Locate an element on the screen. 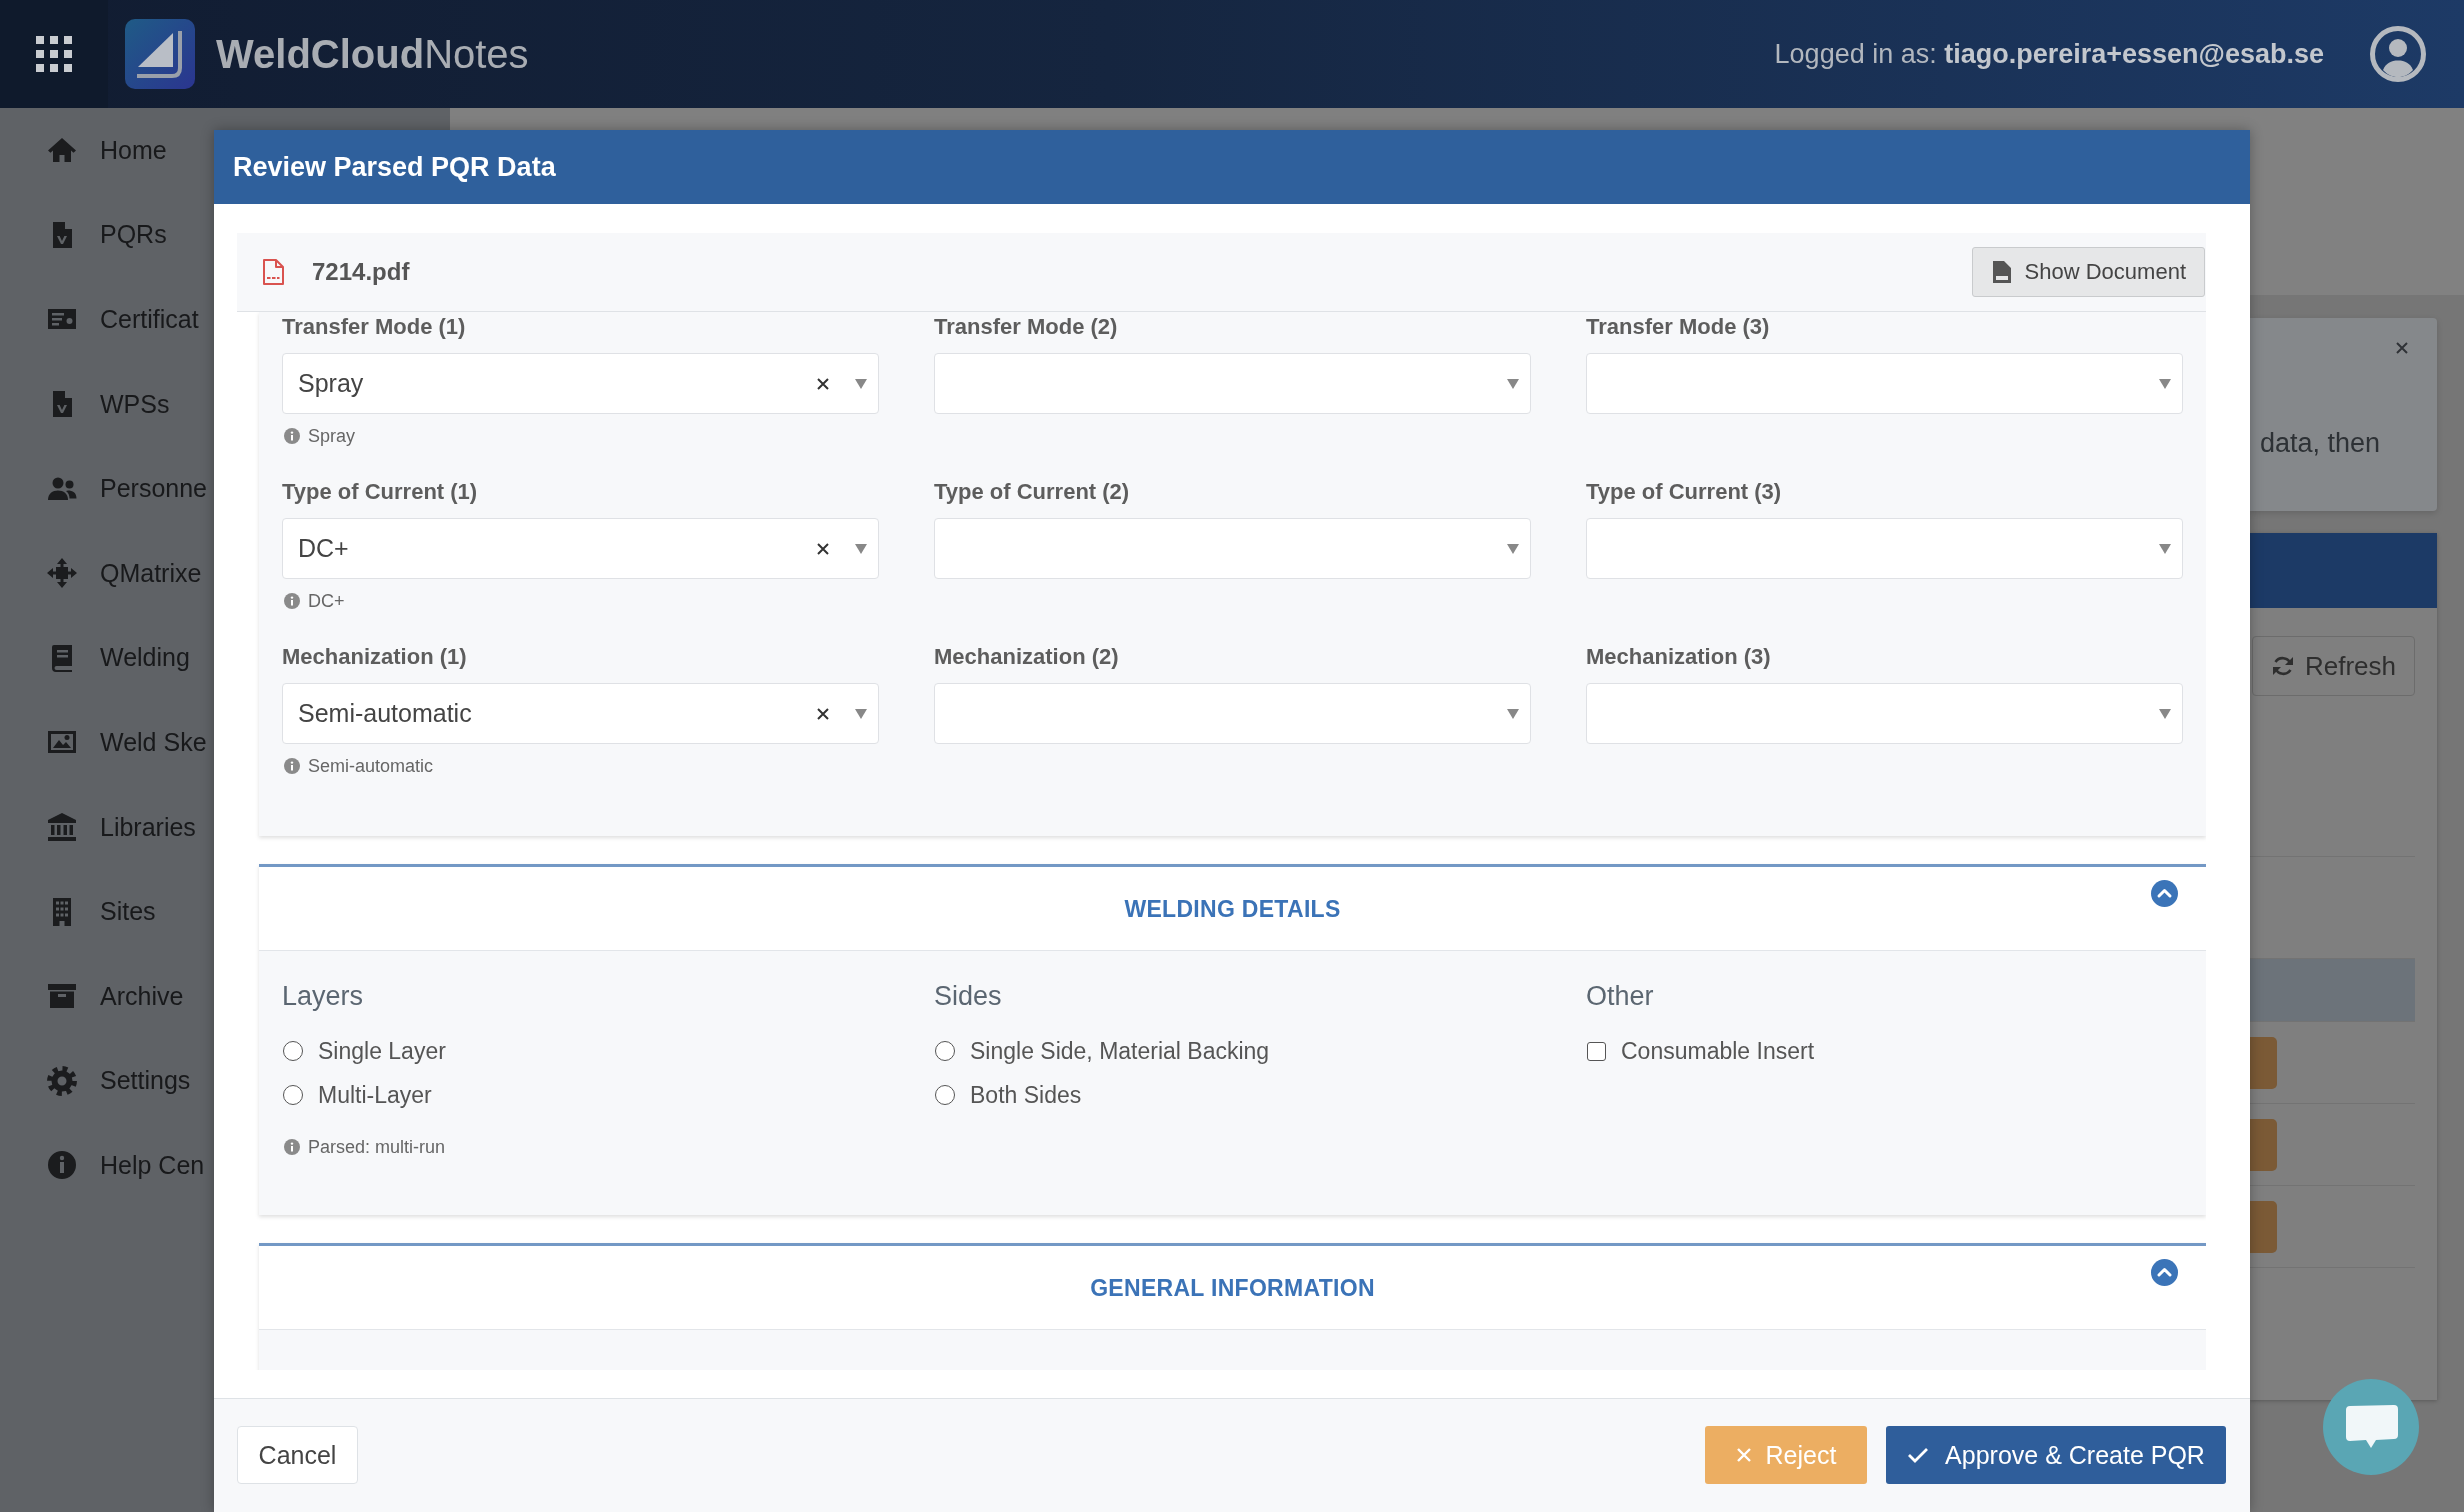 The height and width of the screenshot is (1512, 2464). sidebar-item: Certificat is located at coordinates (99, 319).